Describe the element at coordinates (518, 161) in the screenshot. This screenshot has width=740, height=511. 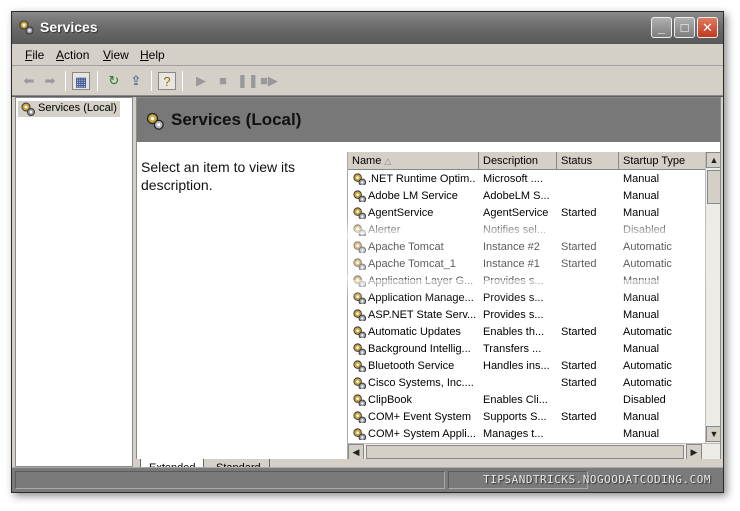
I see `column-header-description: Description` at that location.